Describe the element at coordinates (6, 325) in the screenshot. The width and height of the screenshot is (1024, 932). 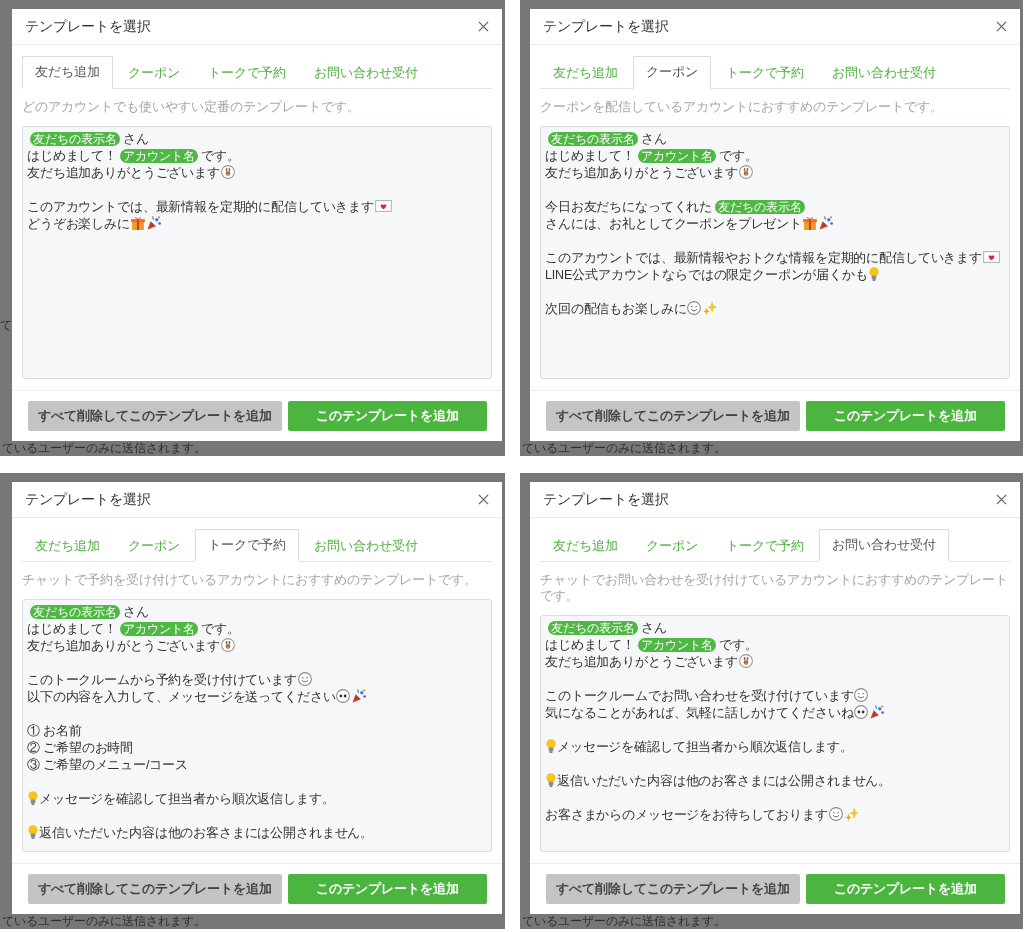
I see `background-text: て` at that location.